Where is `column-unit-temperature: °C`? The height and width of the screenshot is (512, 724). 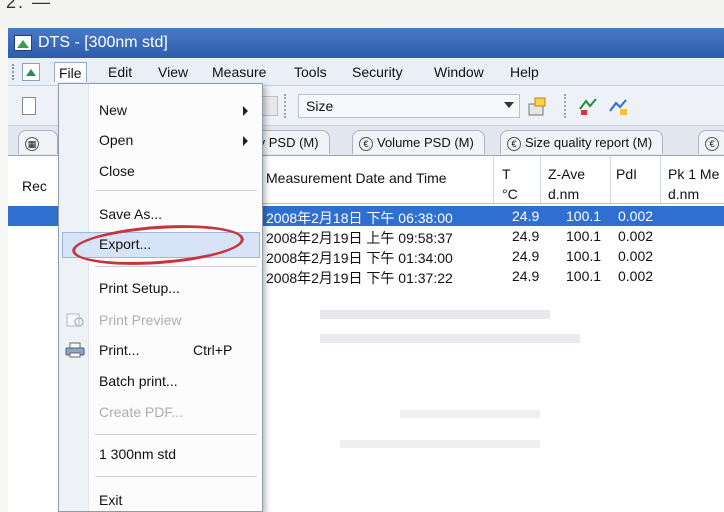 column-unit-temperature: °C is located at coordinates (510, 194).